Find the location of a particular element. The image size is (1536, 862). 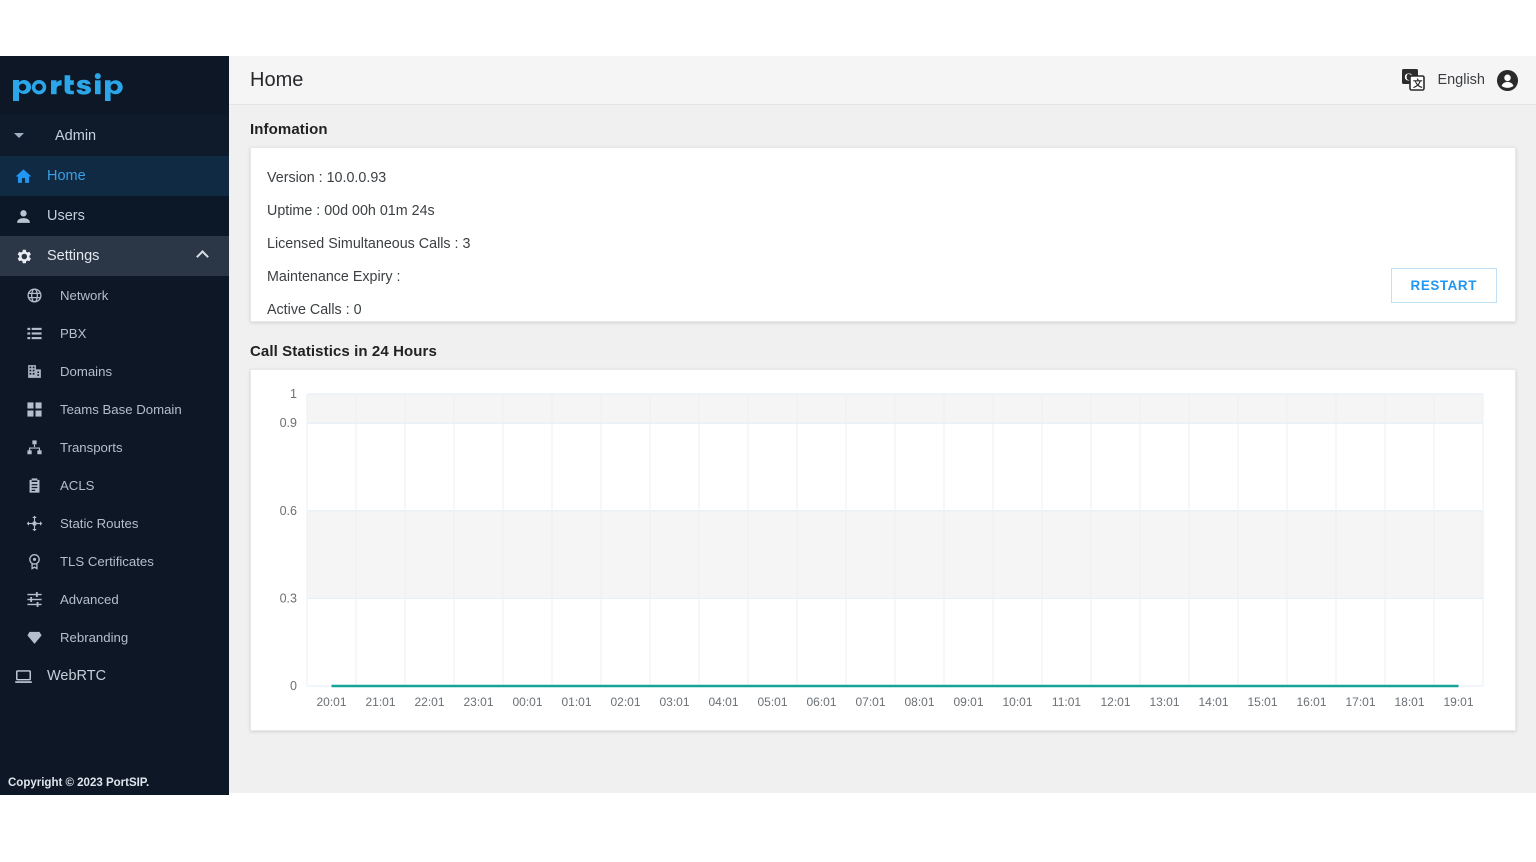

svg-text: 02:01 is located at coordinates (625, 702).